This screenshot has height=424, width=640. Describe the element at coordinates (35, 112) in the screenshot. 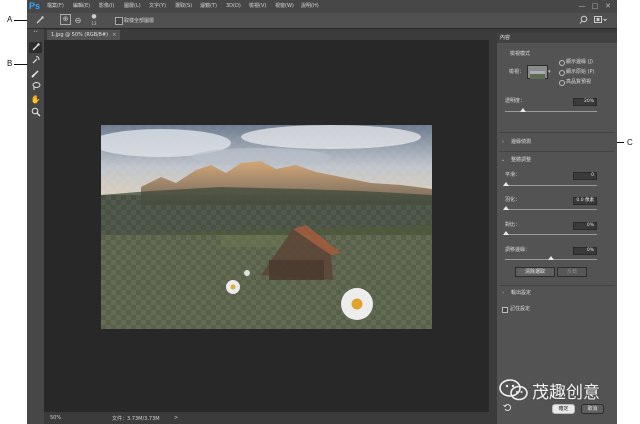

I see `zoom-tool-icon` at that location.